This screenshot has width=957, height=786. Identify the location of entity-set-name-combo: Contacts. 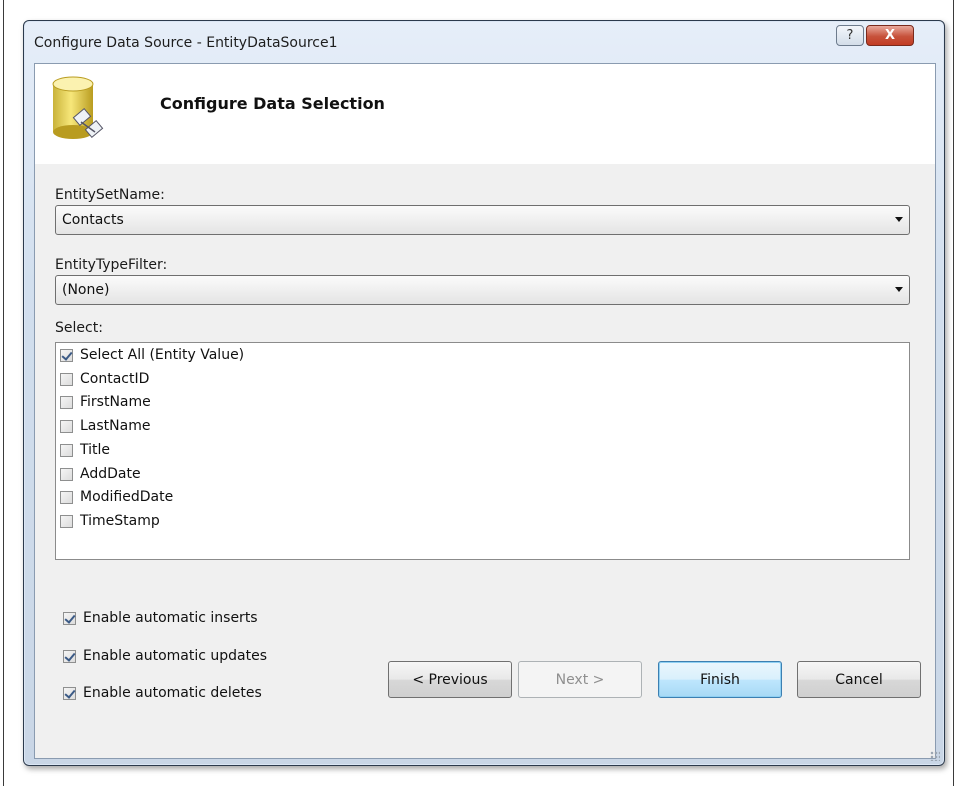
(482, 220).